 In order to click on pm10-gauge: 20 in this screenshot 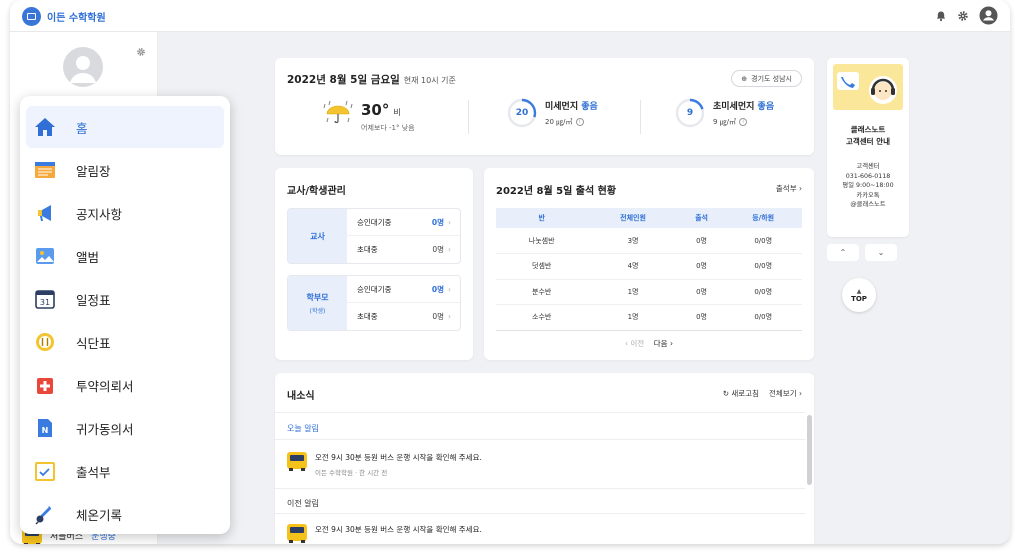, I will do `click(522, 113)`.